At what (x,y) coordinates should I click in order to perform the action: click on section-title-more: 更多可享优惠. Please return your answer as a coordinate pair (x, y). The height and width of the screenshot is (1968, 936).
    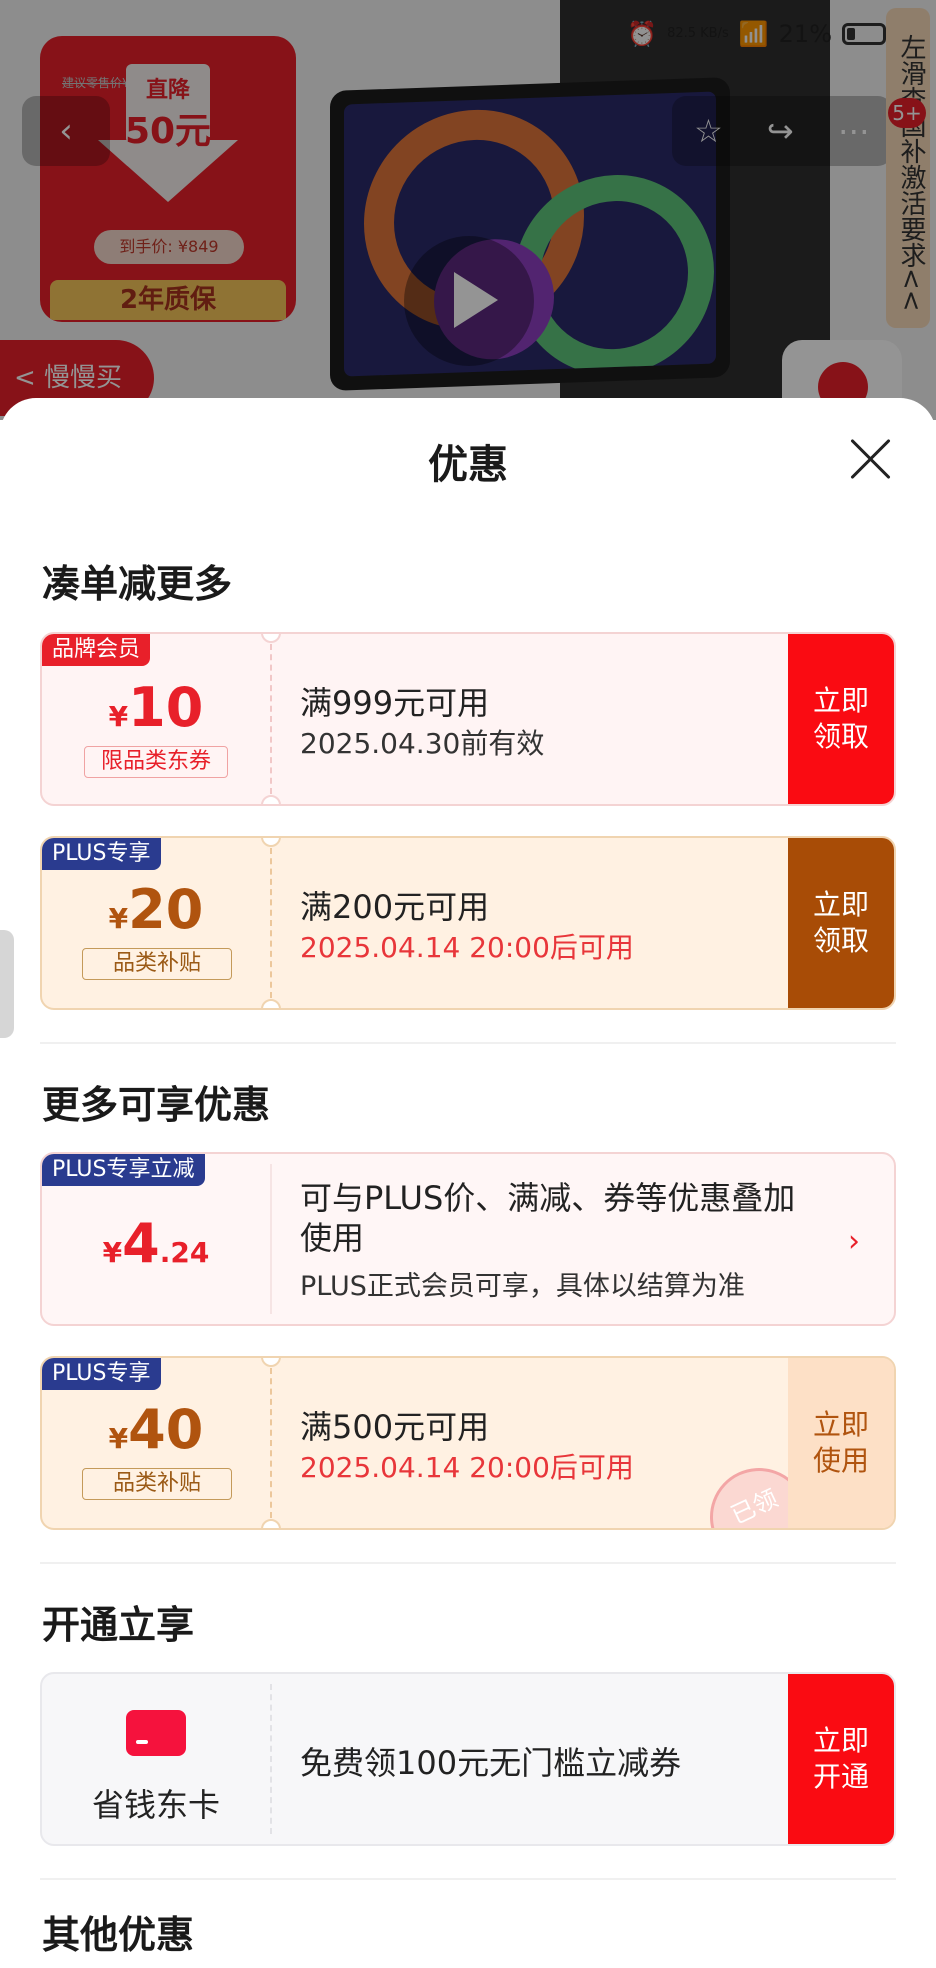
    Looking at the image, I should click on (156, 1105).